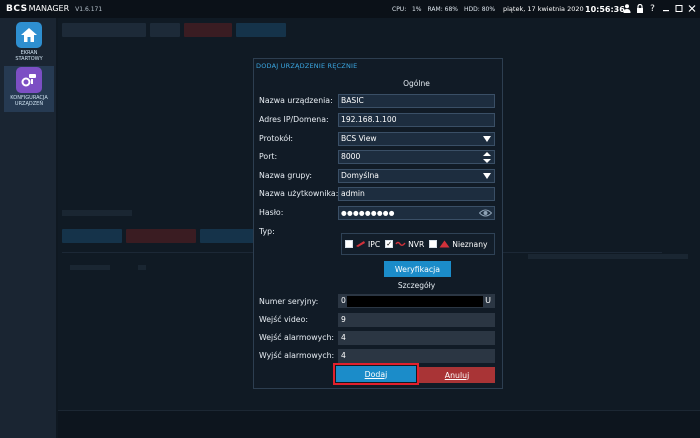 The image size is (700, 438). I want to click on video-inputs-field: 9, so click(416, 320).